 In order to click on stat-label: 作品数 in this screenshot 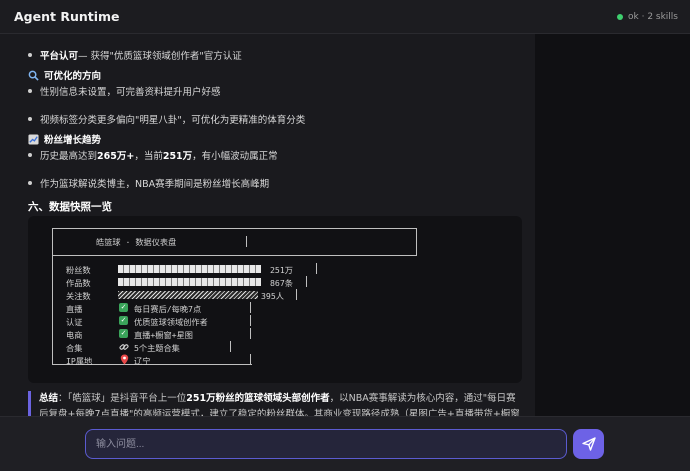, I will do `click(78, 283)`.